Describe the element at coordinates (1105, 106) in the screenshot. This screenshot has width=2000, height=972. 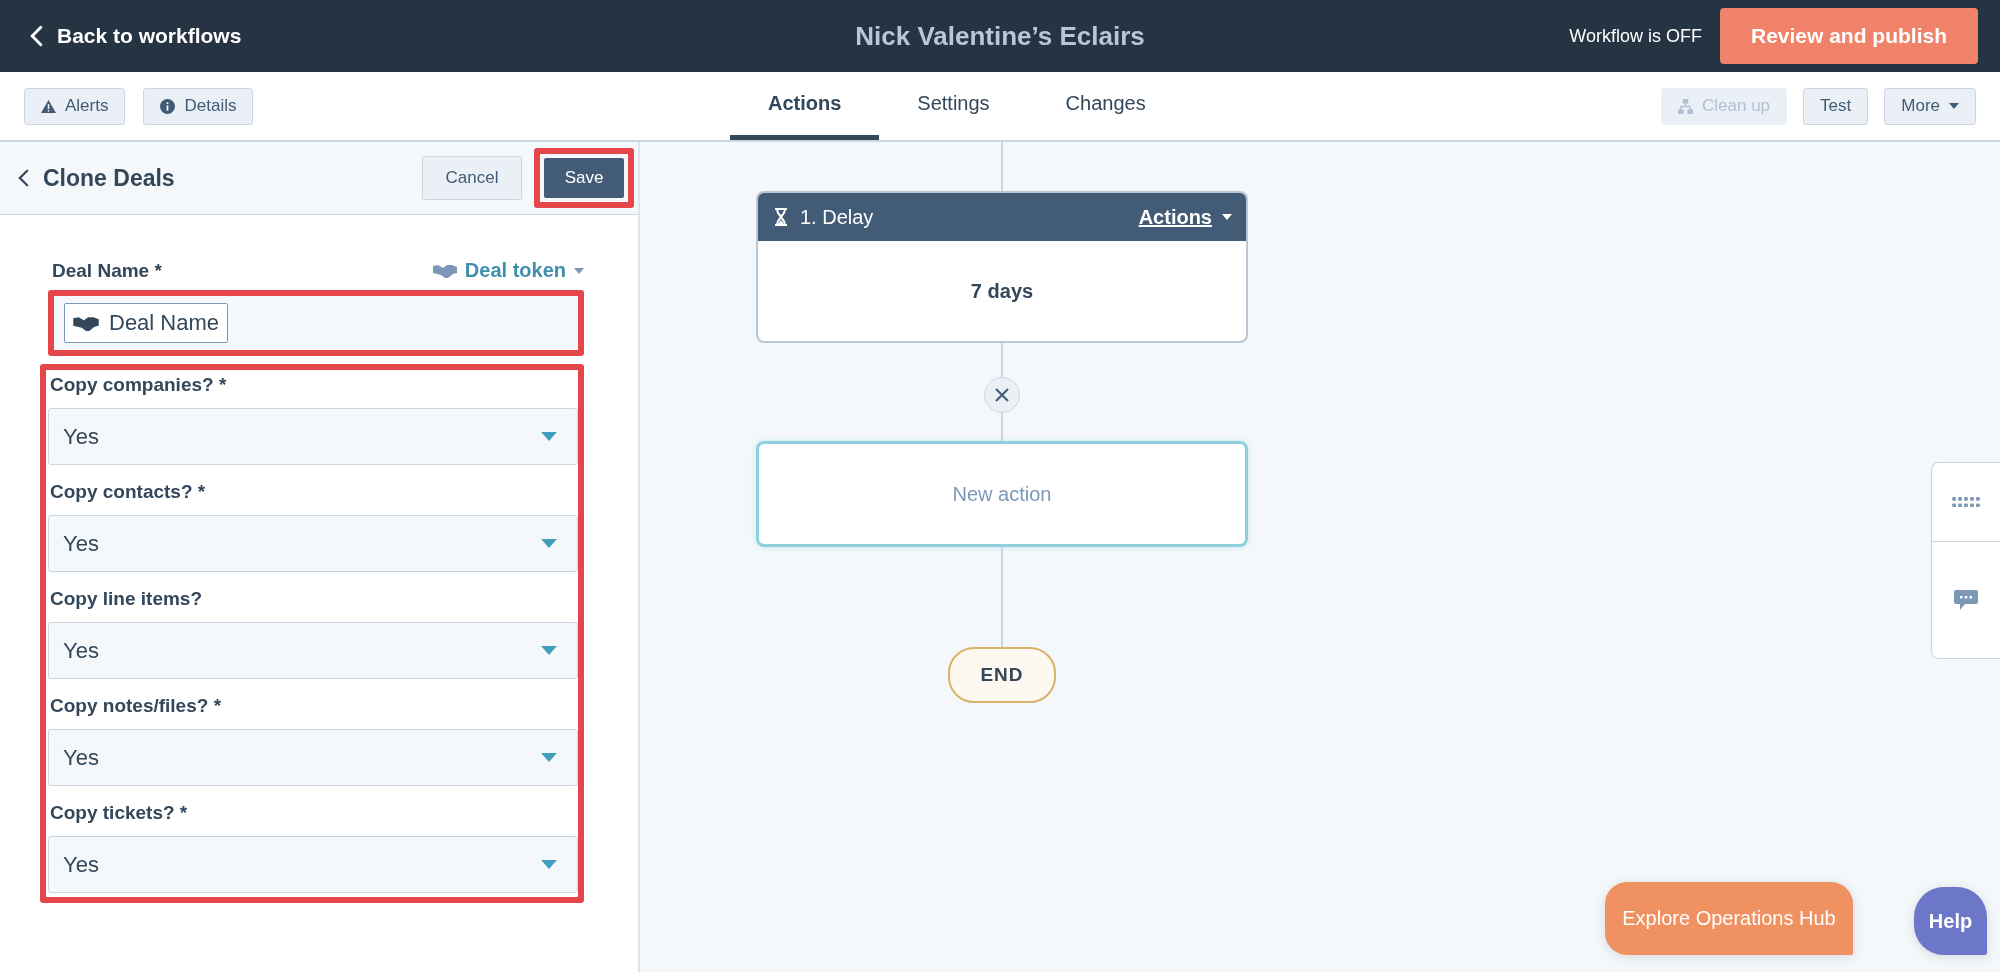
I see `tab: Changes` at that location.